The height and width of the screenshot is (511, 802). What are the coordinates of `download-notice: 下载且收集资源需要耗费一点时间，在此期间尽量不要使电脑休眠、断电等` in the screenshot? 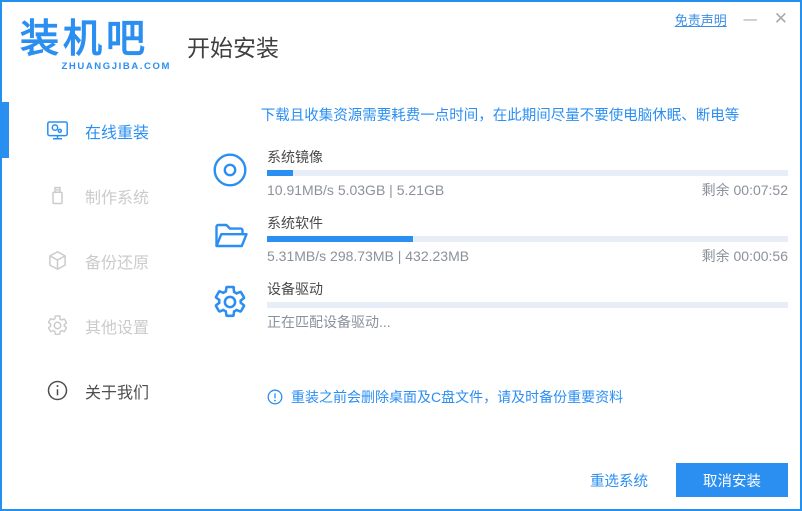 It's located at (500, 116).